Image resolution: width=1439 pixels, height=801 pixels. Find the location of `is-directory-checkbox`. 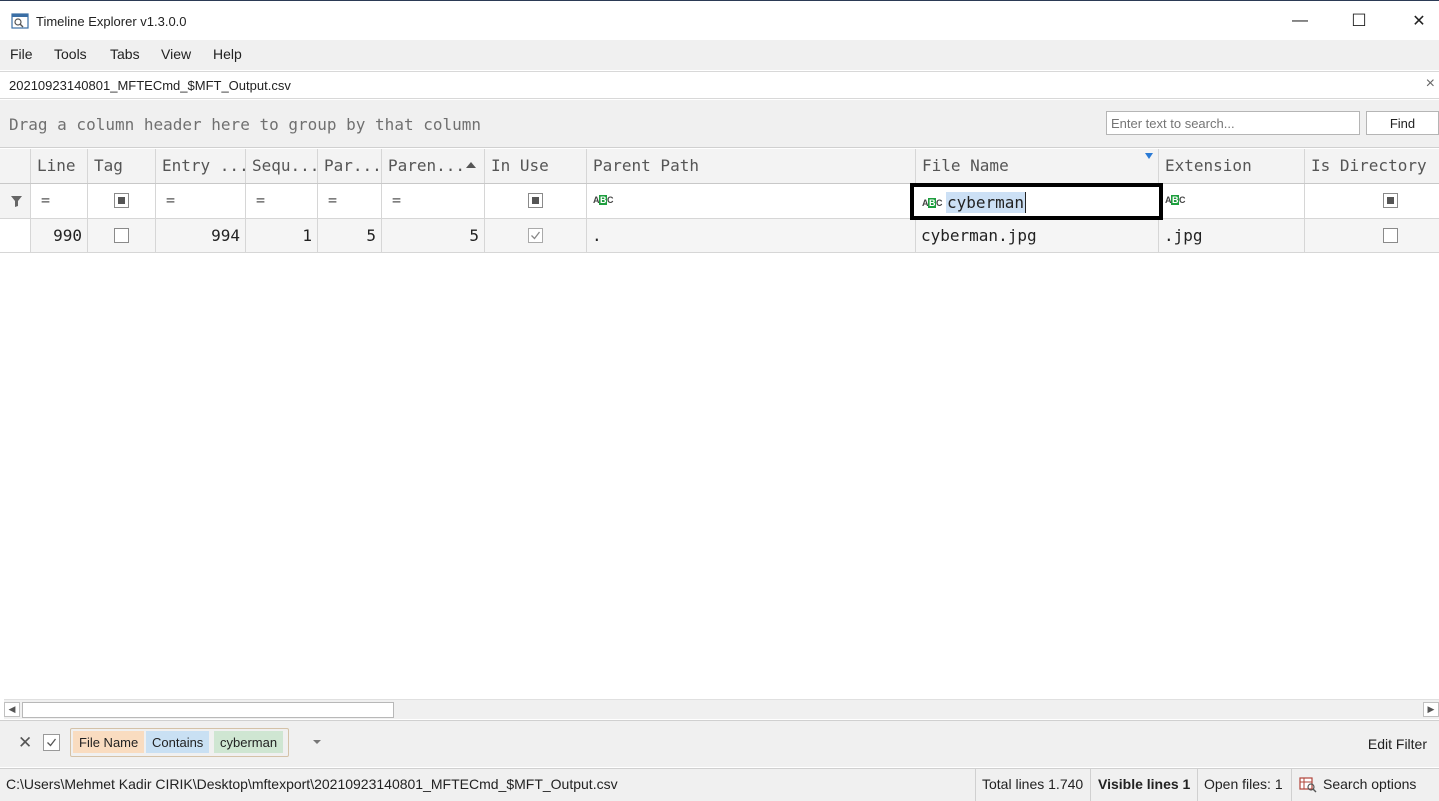

is-directory-checkbox is located at coordinates (1390, 235).